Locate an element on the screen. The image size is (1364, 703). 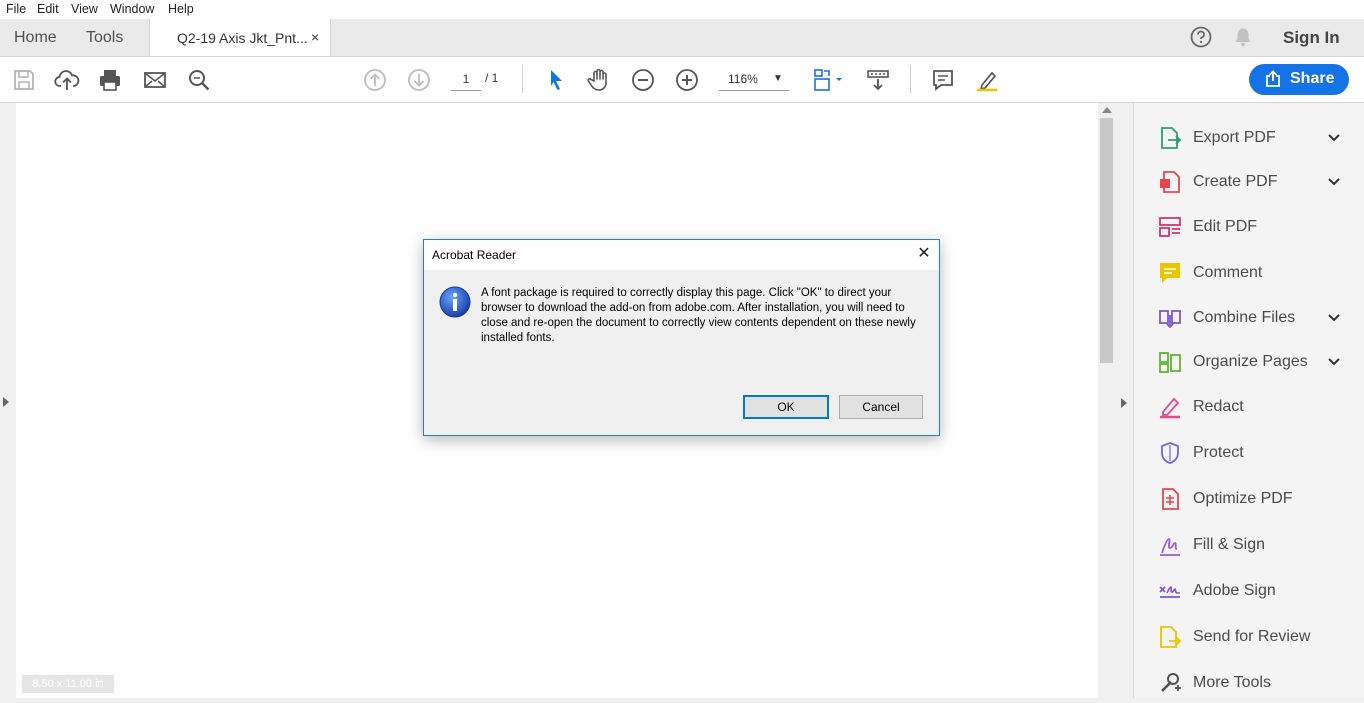
zoom-level-value: 116% is located at coordinates (743, 79).